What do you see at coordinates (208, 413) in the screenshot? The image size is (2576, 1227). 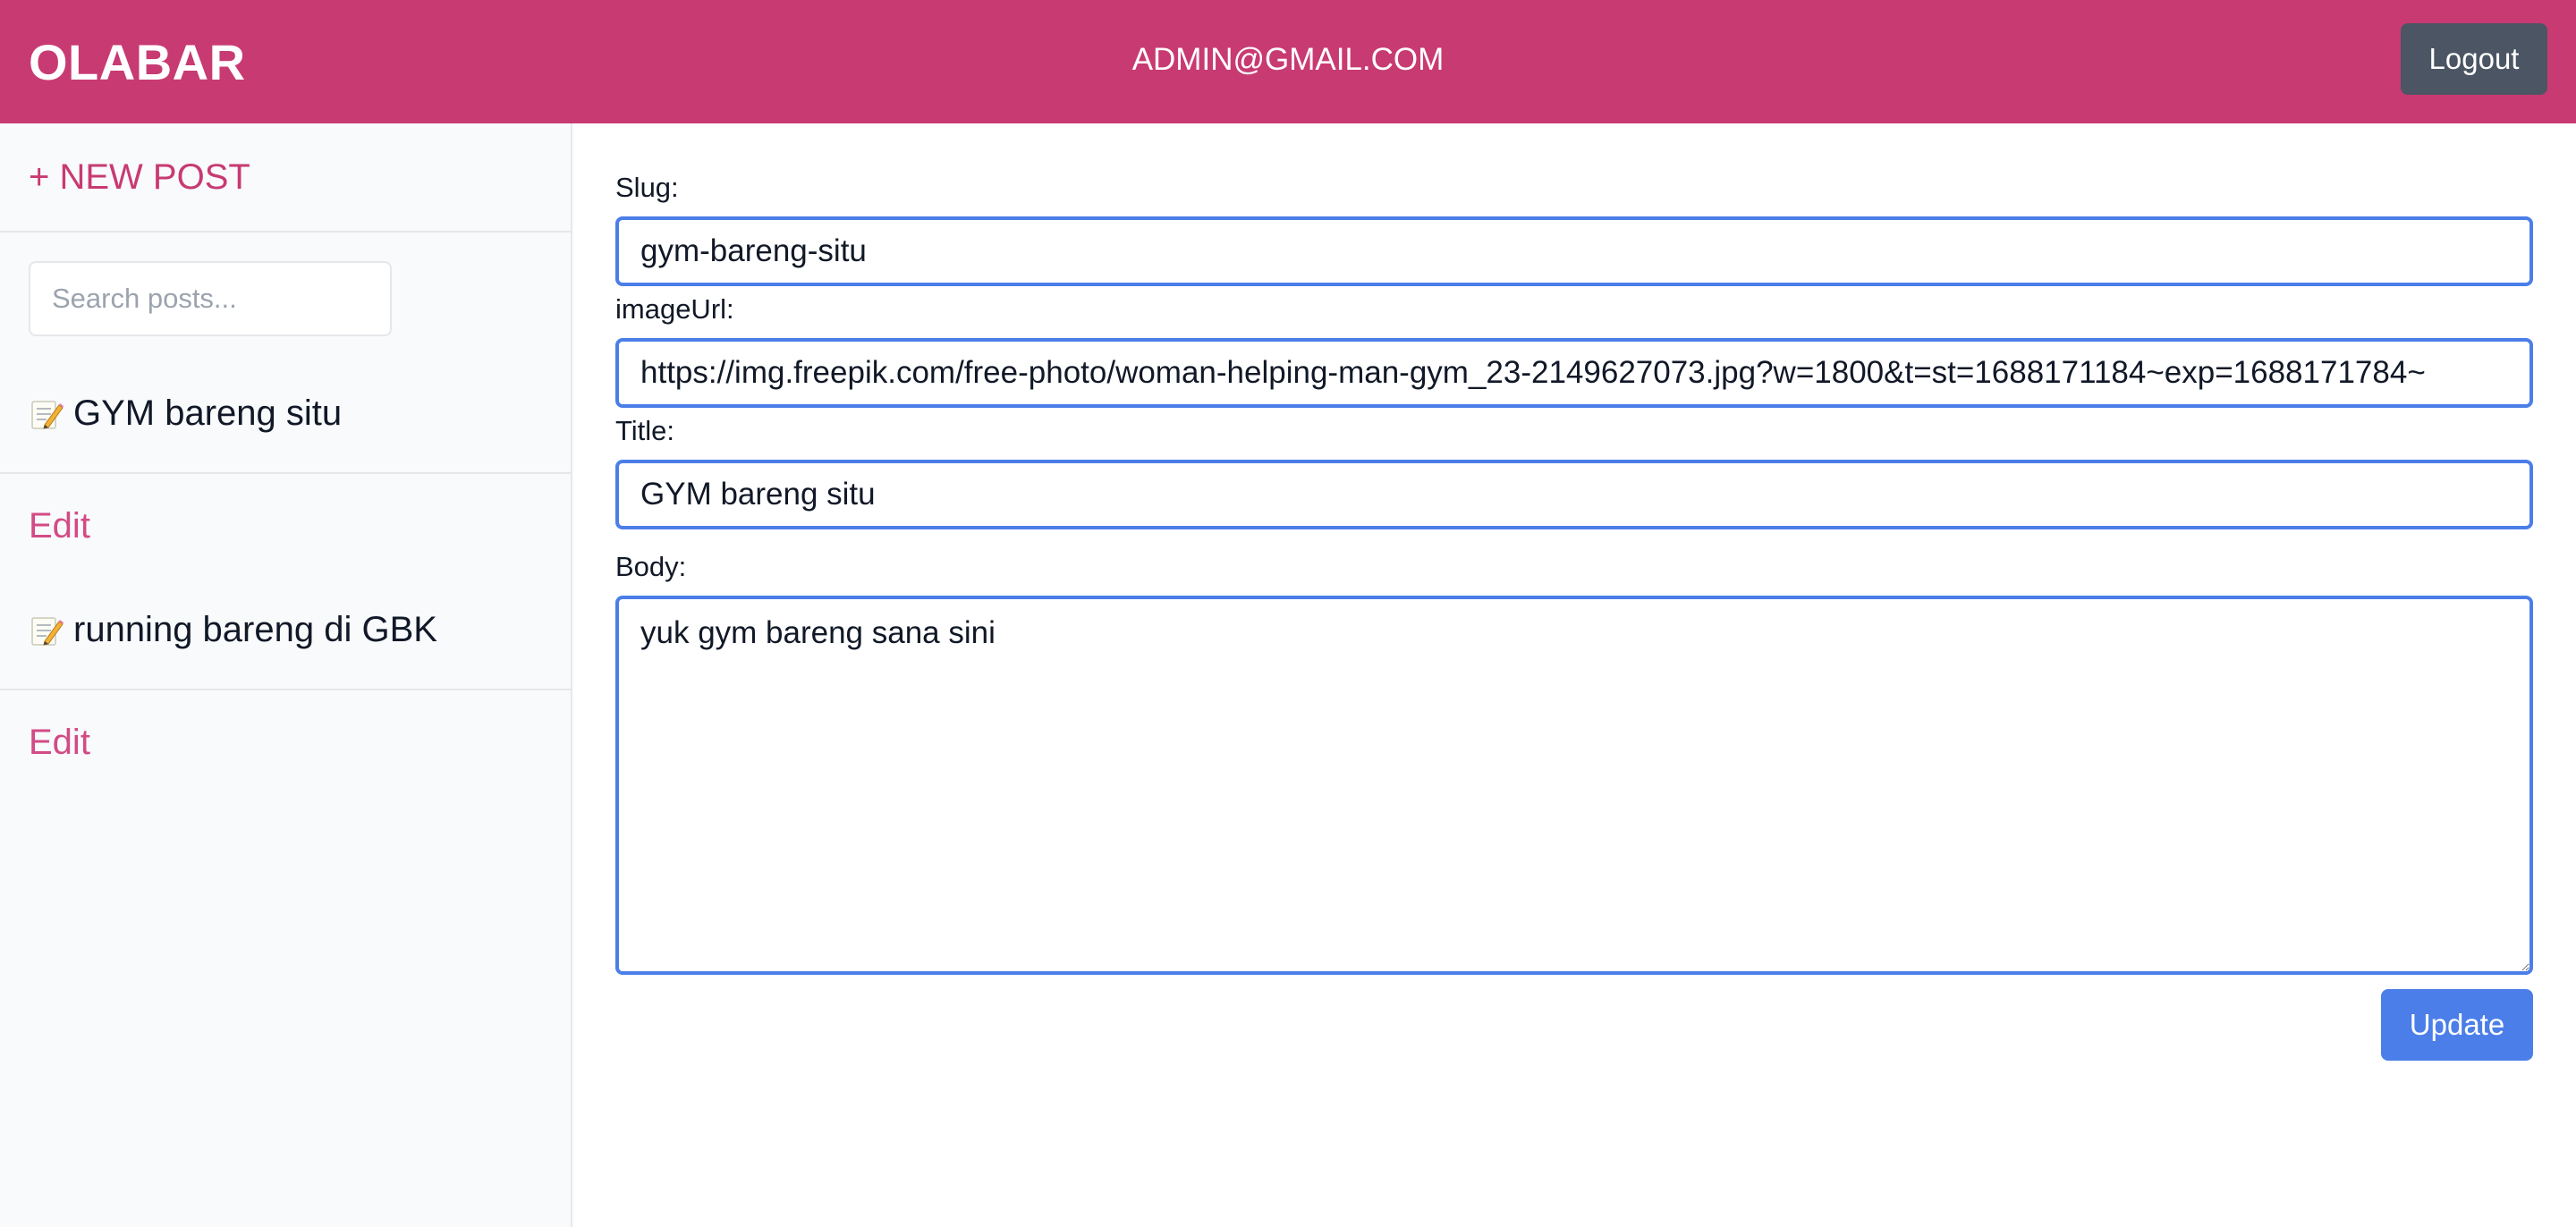 I see `post-title: GYM bareng situ` at bounding box center [208, 413].